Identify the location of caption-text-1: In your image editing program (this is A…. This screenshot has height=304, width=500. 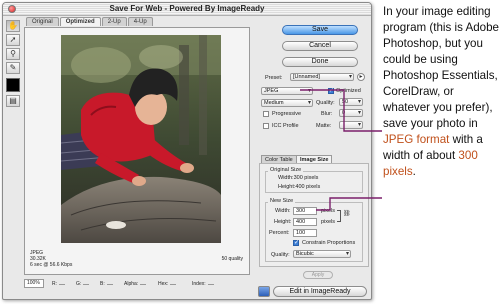
(441, 67).